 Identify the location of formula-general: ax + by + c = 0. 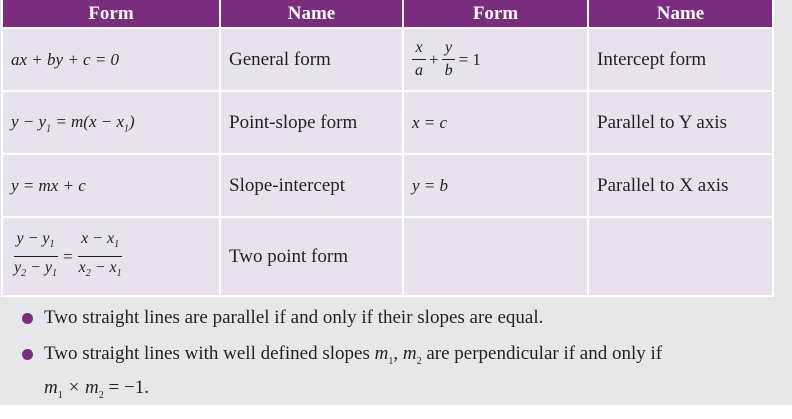
(111, 59).